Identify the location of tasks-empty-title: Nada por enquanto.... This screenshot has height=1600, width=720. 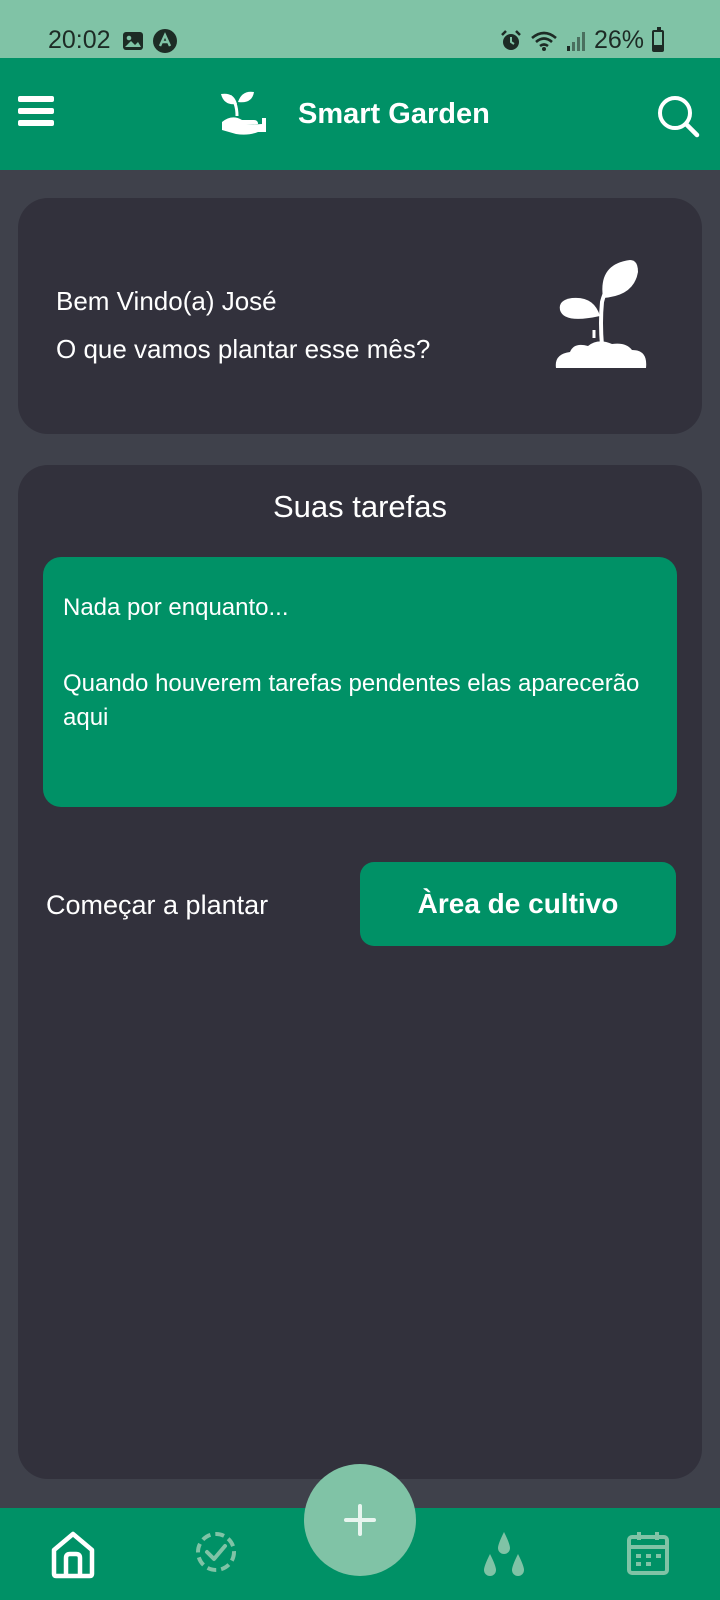
(176, 607).